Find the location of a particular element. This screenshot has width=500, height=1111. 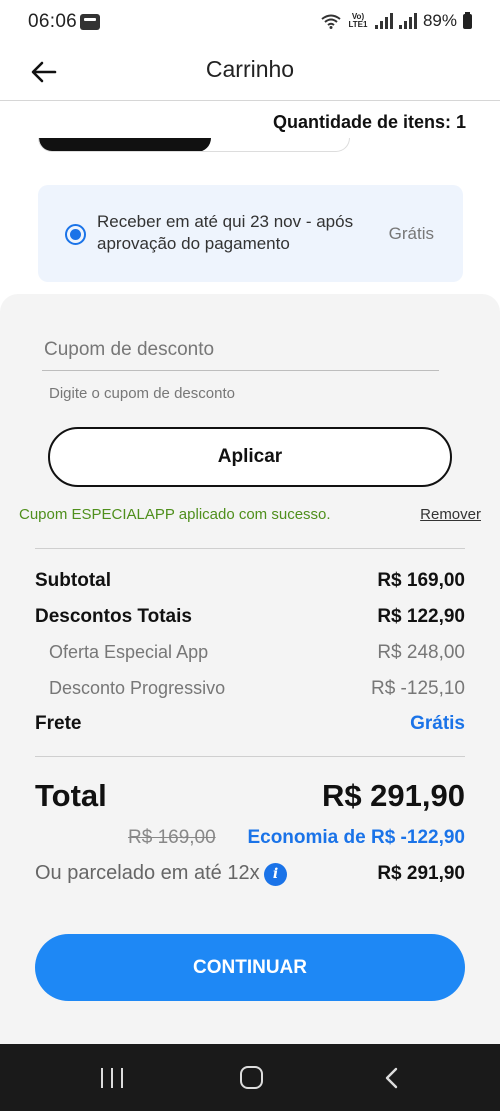

home-icon is located at coordinates (251, 1077).